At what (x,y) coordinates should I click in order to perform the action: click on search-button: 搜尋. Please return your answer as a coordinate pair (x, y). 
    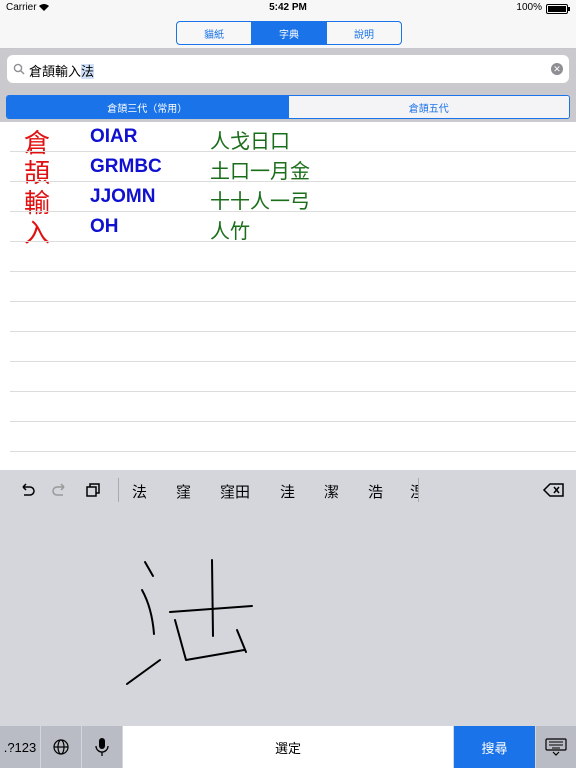
    Looking at the image, I should click on (494, 747).